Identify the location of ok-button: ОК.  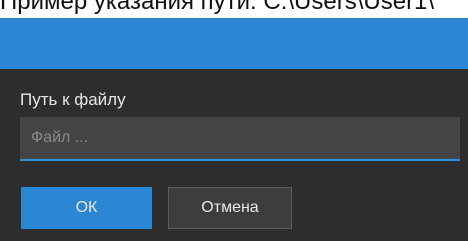
(86, 208).